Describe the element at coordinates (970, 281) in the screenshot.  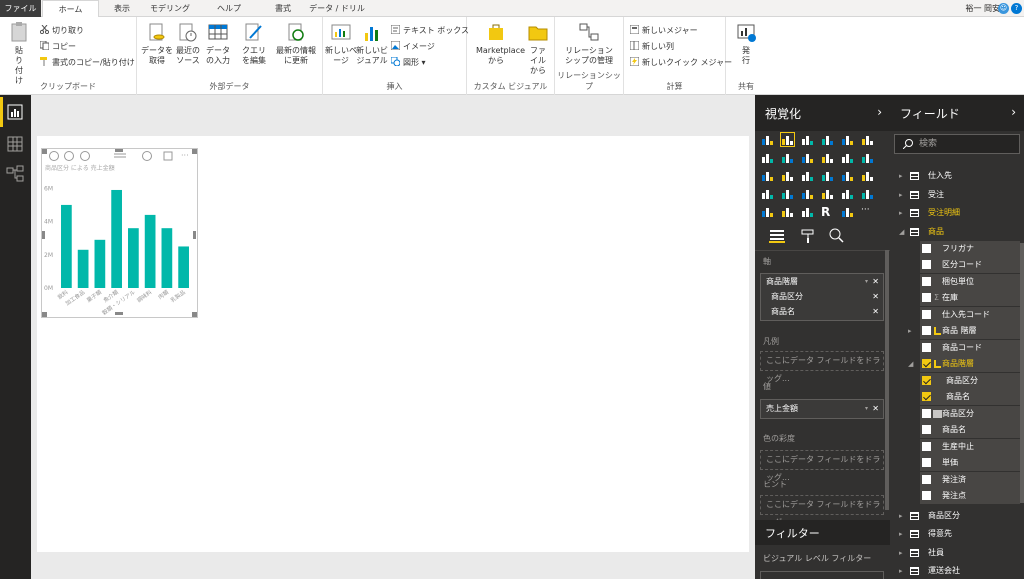
I see `field-item: 梱包単位` at that location.